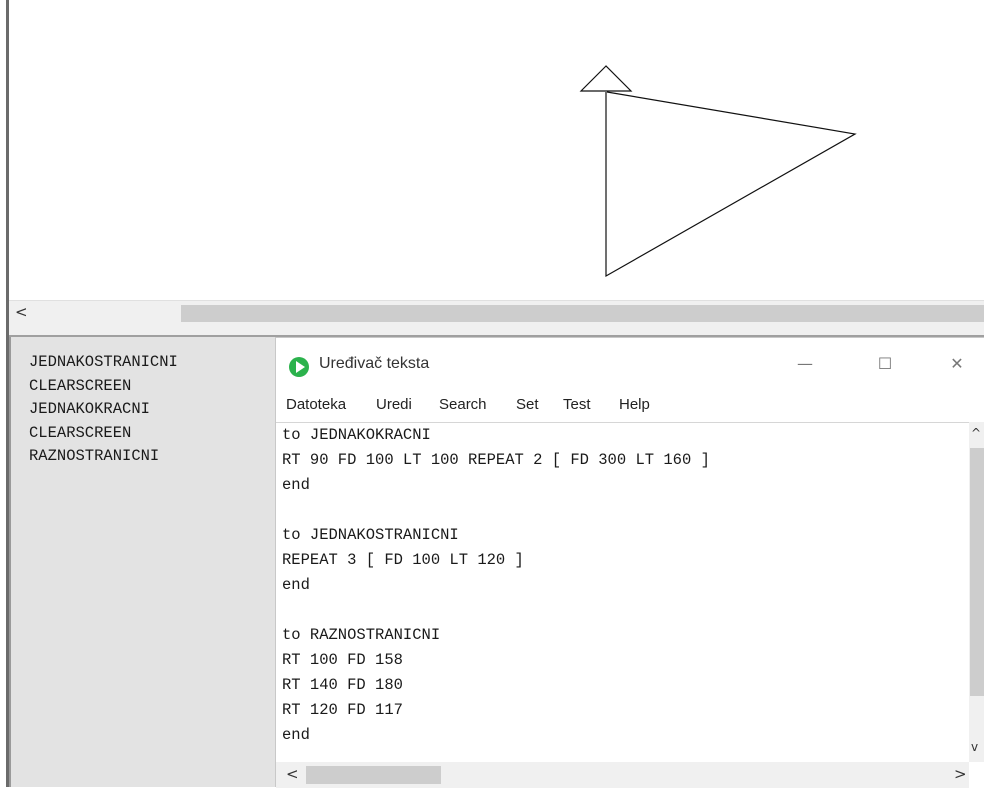  What do you see at coordinates (622, 775) in the screenshot?
I see `editor-horizontal-scrollbar: < >` at bounding box center [622, 775].